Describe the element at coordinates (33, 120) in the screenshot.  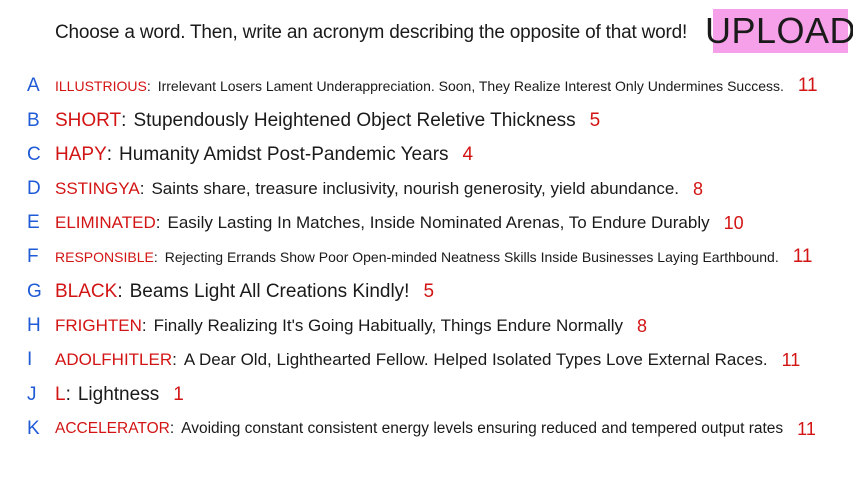
I see `option-letter: B` at that location.